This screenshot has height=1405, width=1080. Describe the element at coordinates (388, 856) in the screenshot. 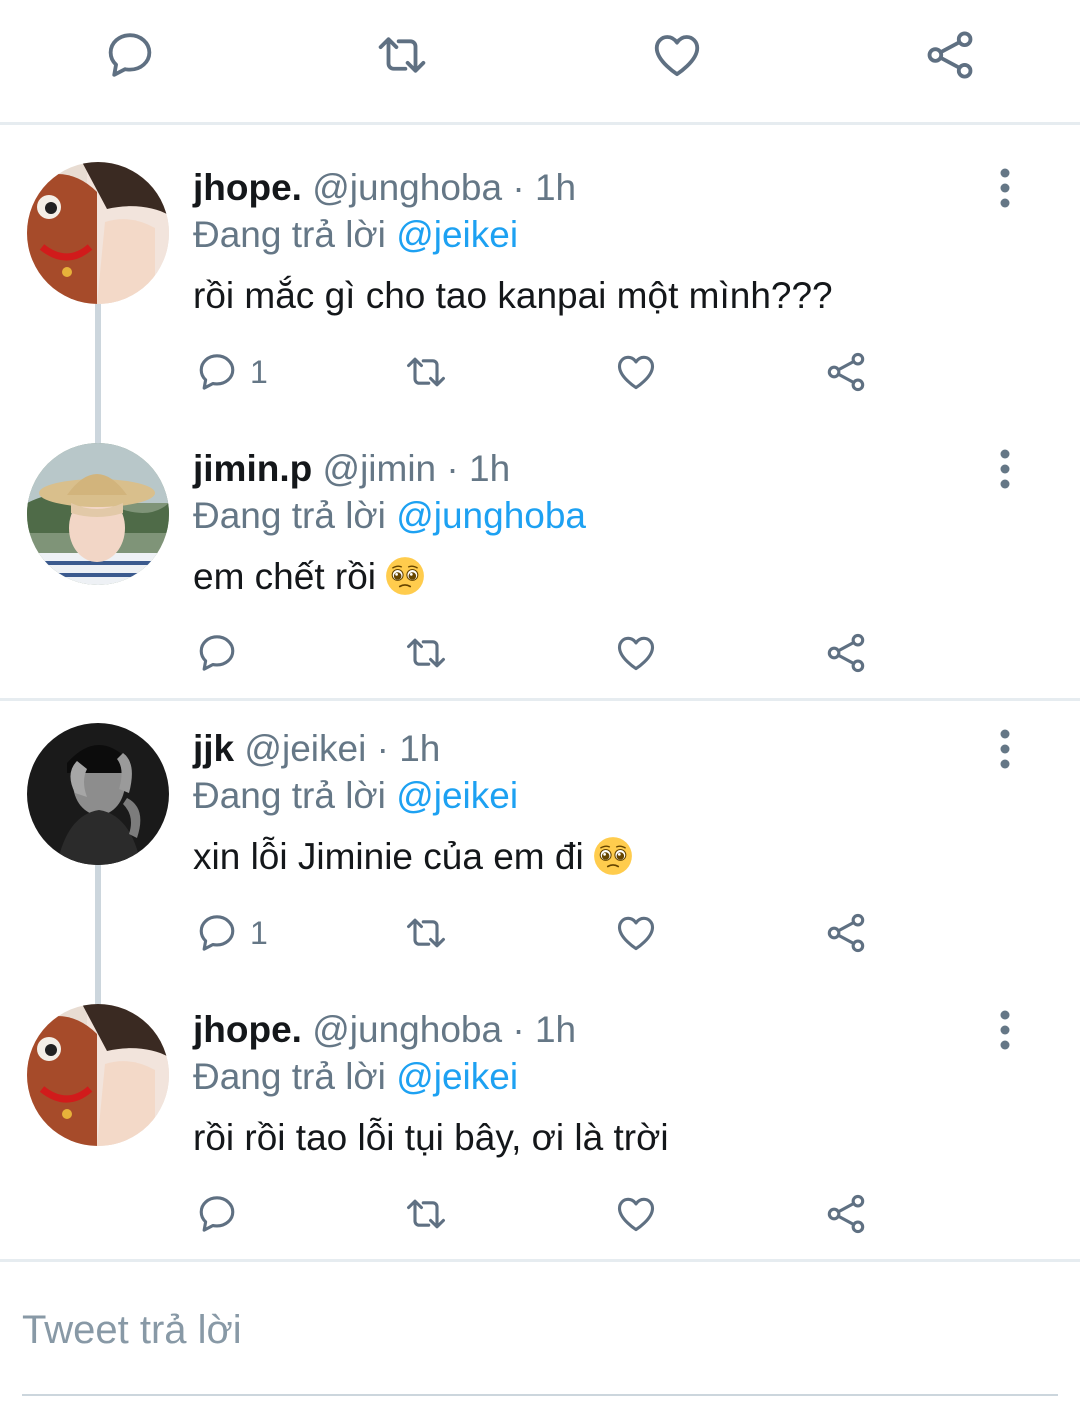

I see `tweet-text: xin lỗi Jiminie của em đi` at that location.